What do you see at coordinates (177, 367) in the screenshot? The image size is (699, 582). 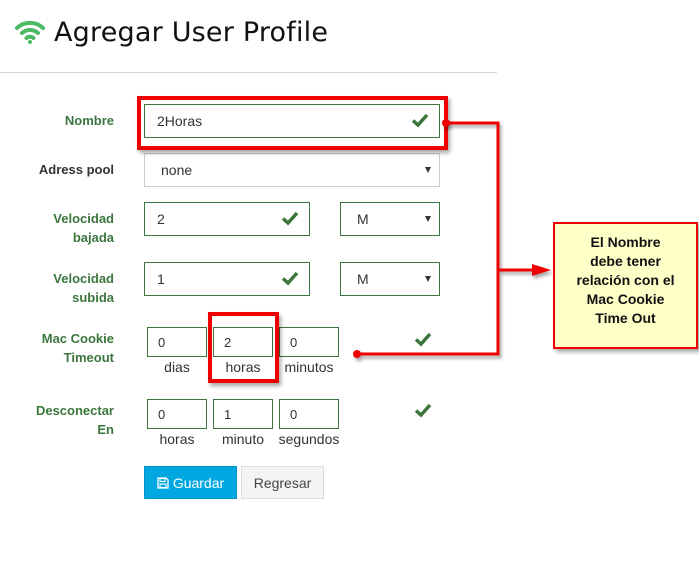 I see `timeout-dias-unit: dias` at bounding box center [177, 367].